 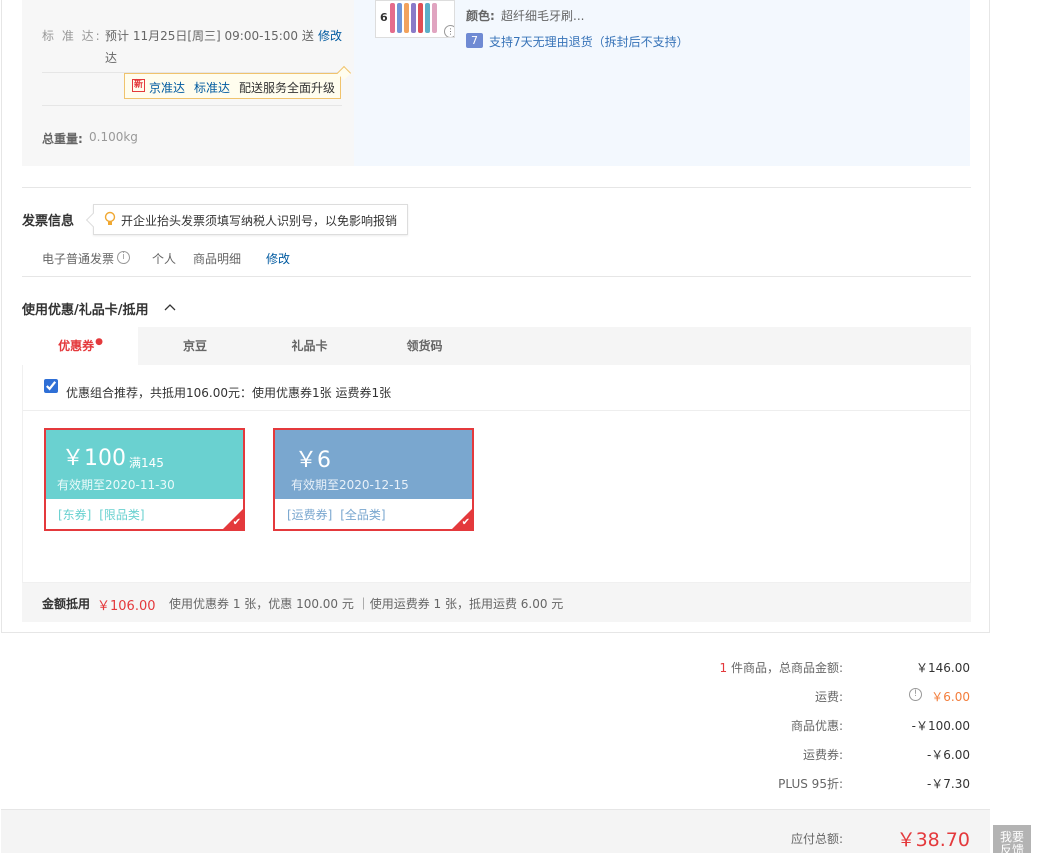 What do you see at coordinates (313, 460) in the screenshot?
I see `coupon-amount: ￥6` at bounding box center [313, 460].